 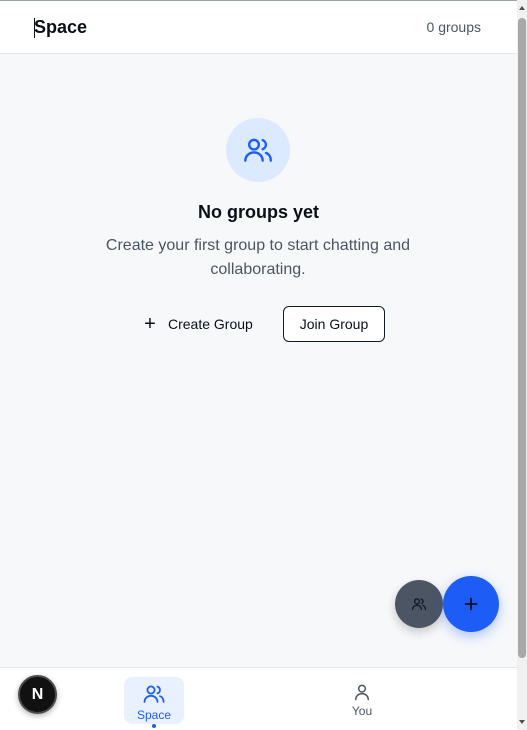 What do you see at coordinates (258, 27) in the screenshot?
I see `app-header: Space 0 groups` at bounding box center [258, 27].